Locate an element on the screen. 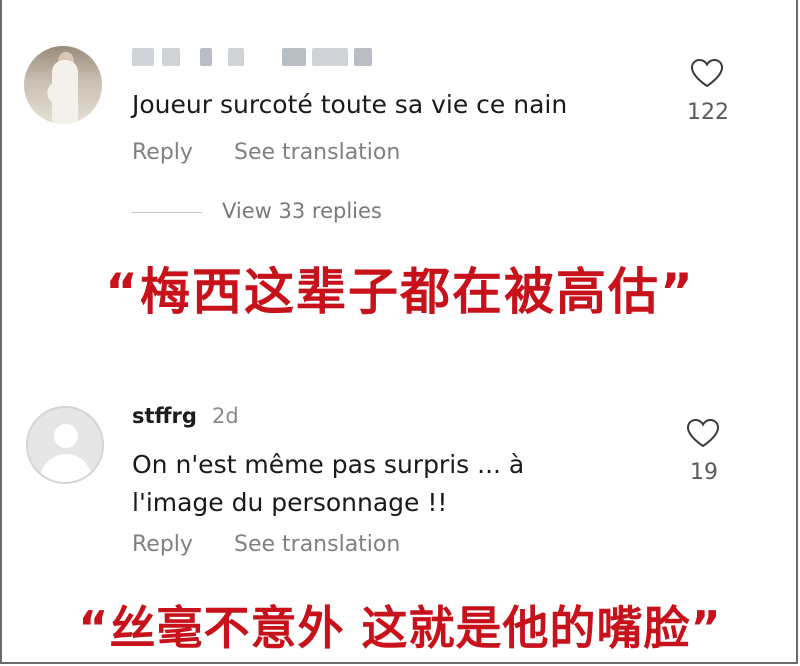  view-replies-button: View 33 replies is located at coordinates (302, 211).